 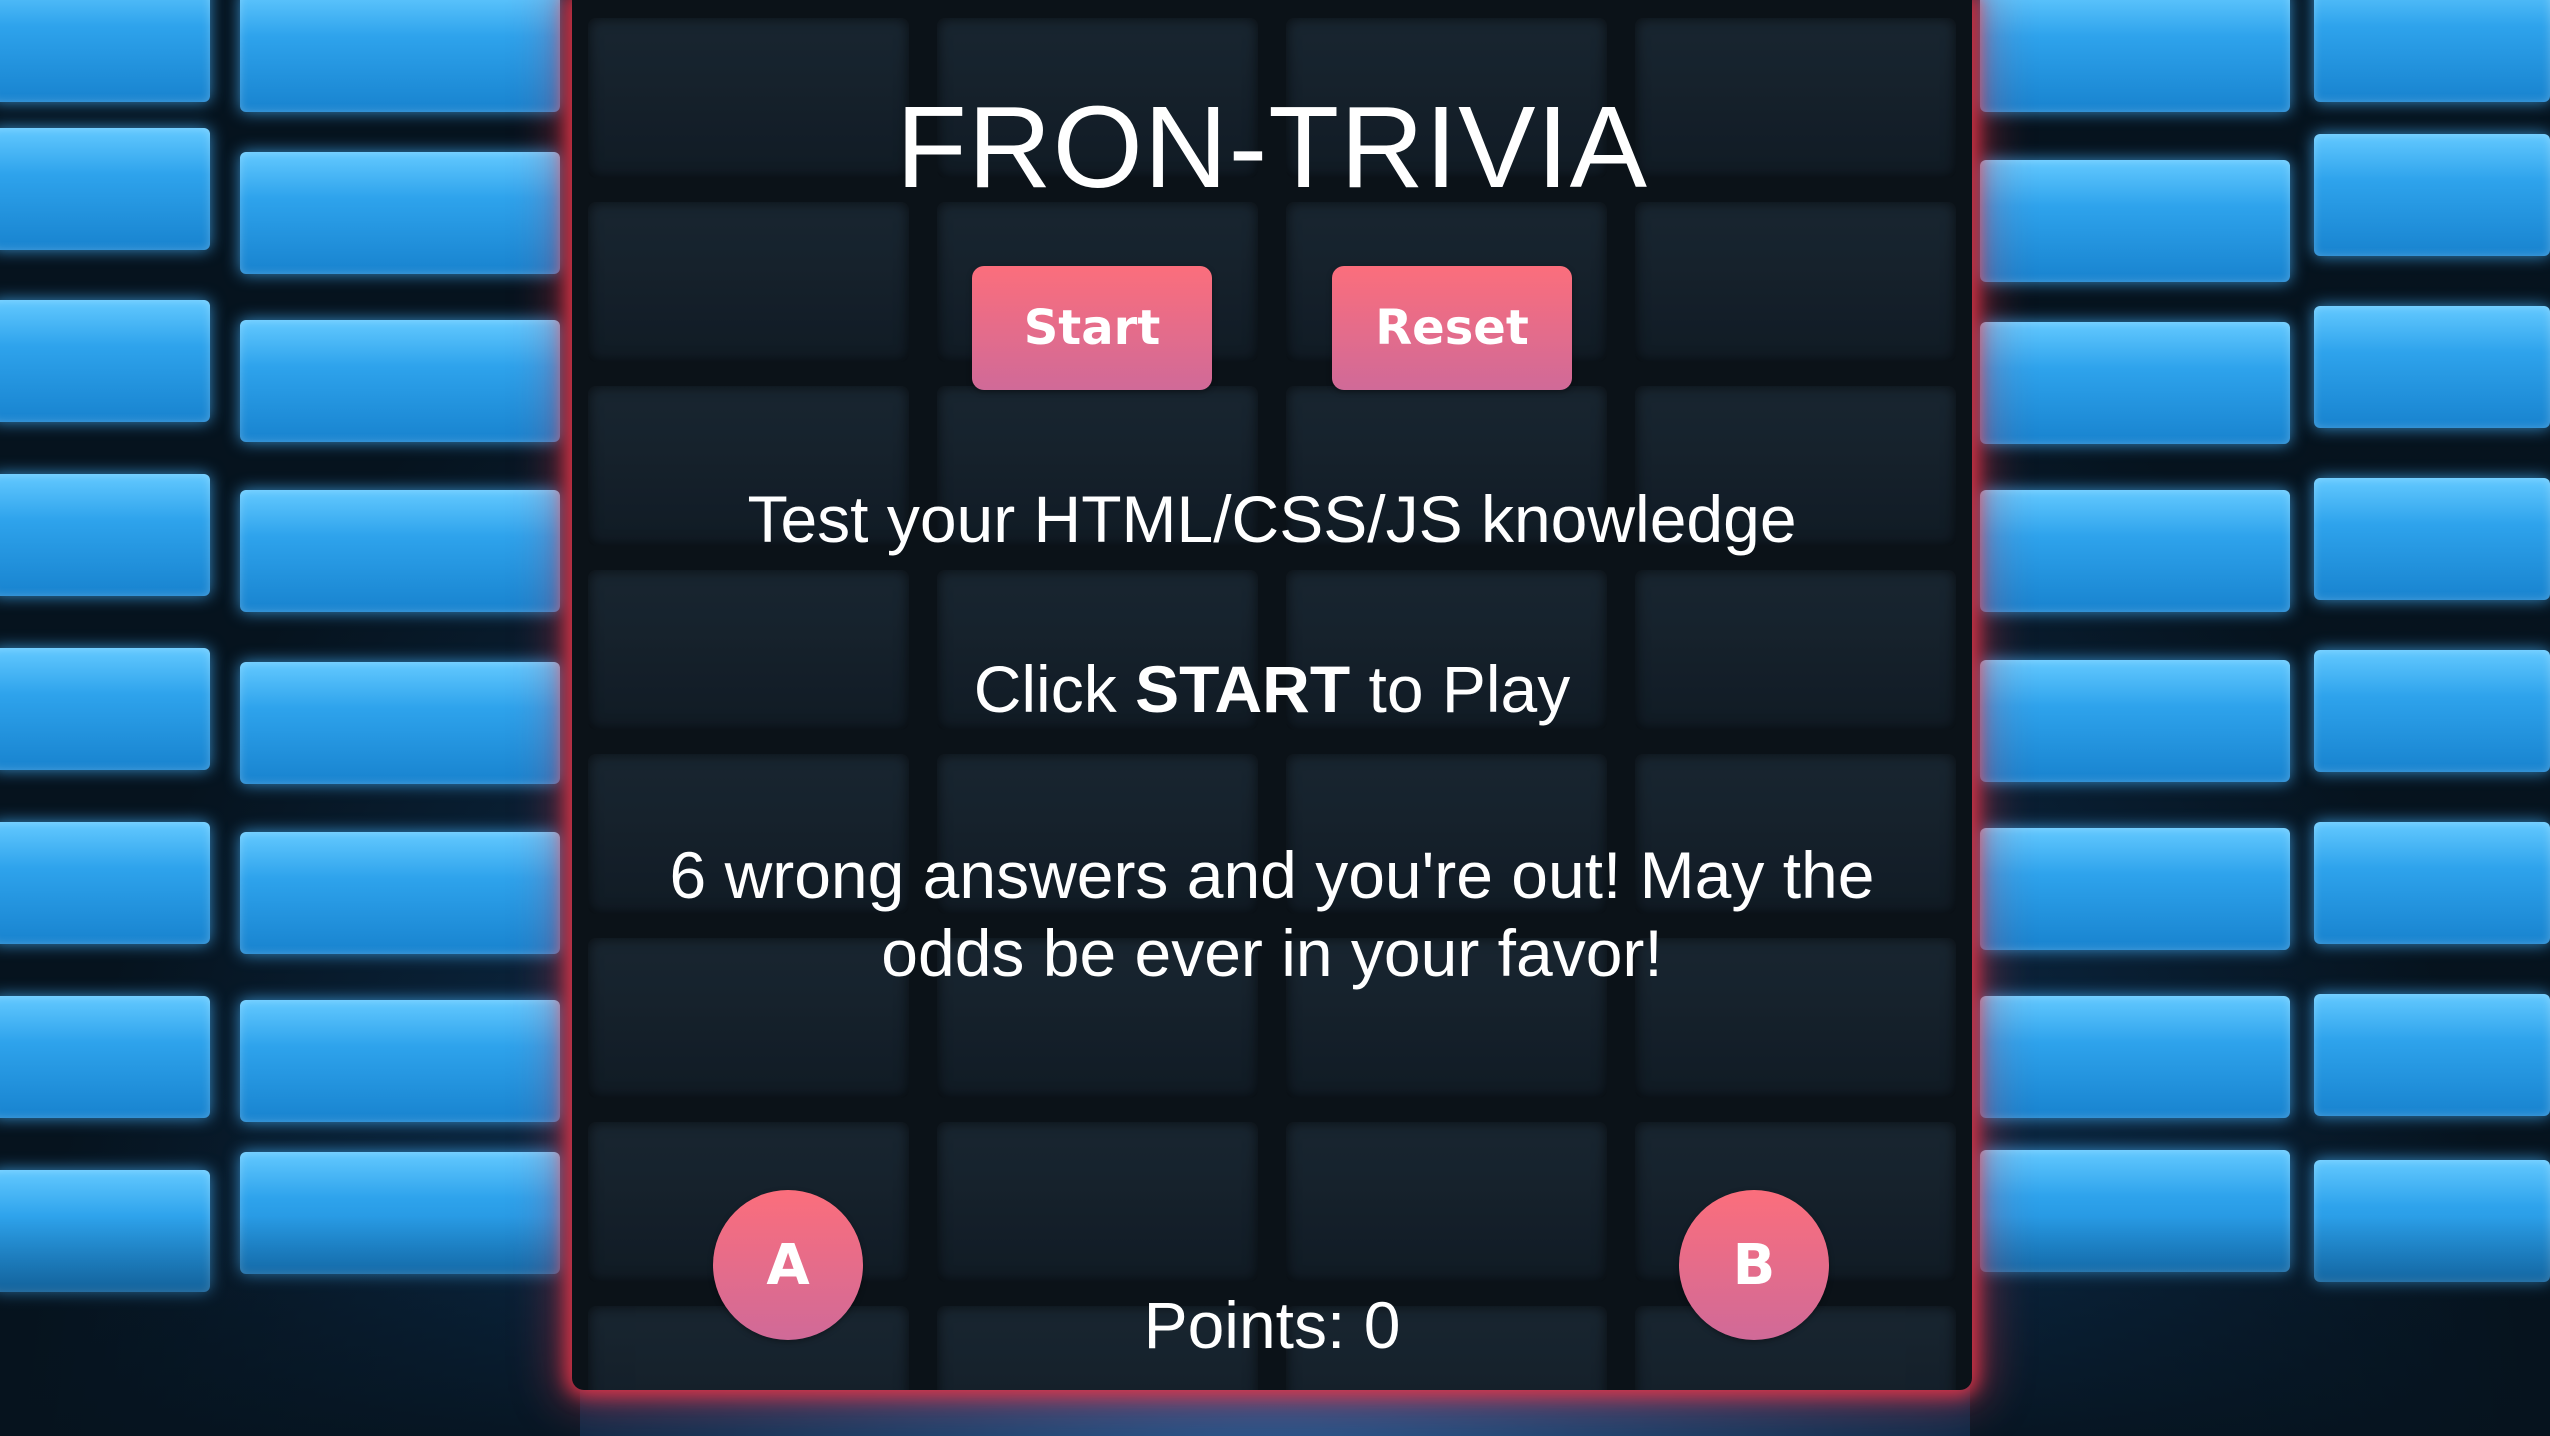 I want to click on instruction-text: Click START to Play, so click(x=1272, y=689).